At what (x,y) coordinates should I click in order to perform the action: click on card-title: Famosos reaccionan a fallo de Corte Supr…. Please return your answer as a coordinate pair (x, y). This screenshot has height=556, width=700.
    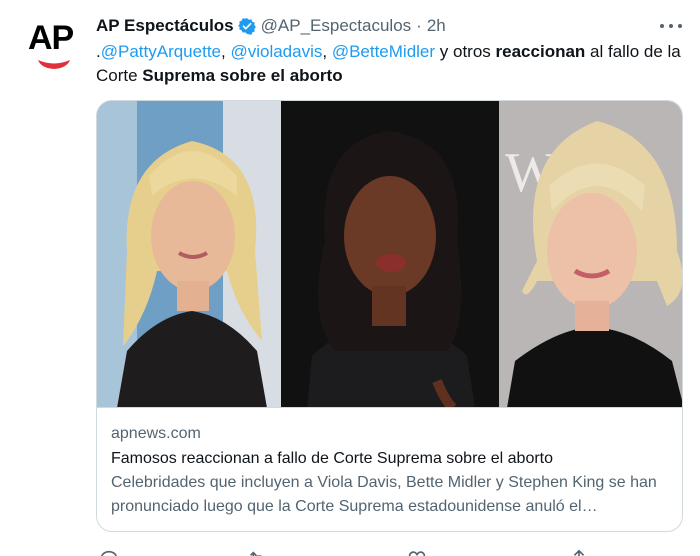
    Looking at the image, I should click on (332, 458).